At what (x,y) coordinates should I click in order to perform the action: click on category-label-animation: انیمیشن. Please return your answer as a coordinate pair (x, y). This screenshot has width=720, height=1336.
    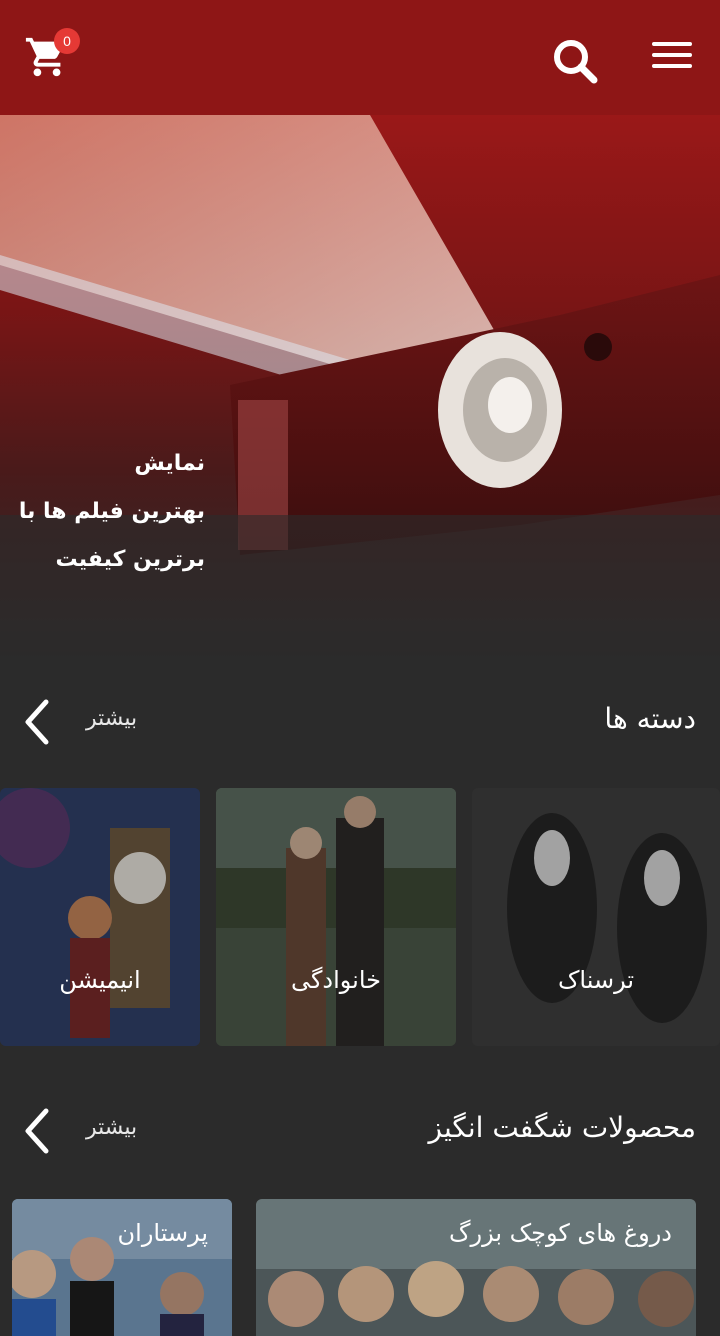
    Looking at the image, I should click on (100, 980).